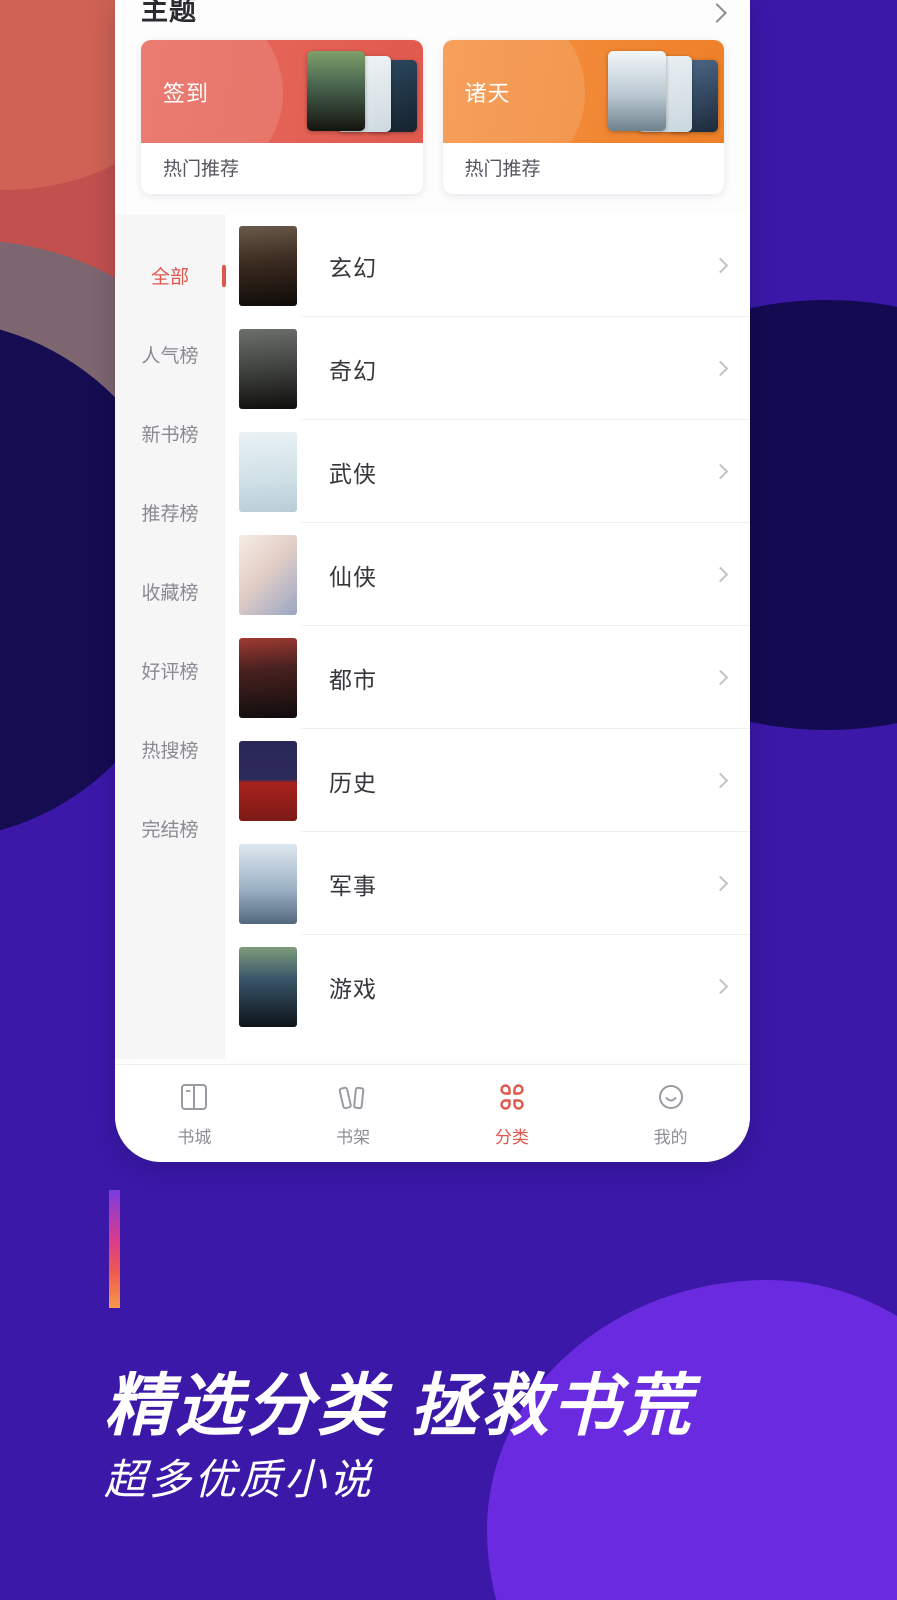 This screenshot has height=1600, width=897. Describe the element at coordinates (670, 1114) in the screenshot. I see `tab-profile: 我的` at that location.